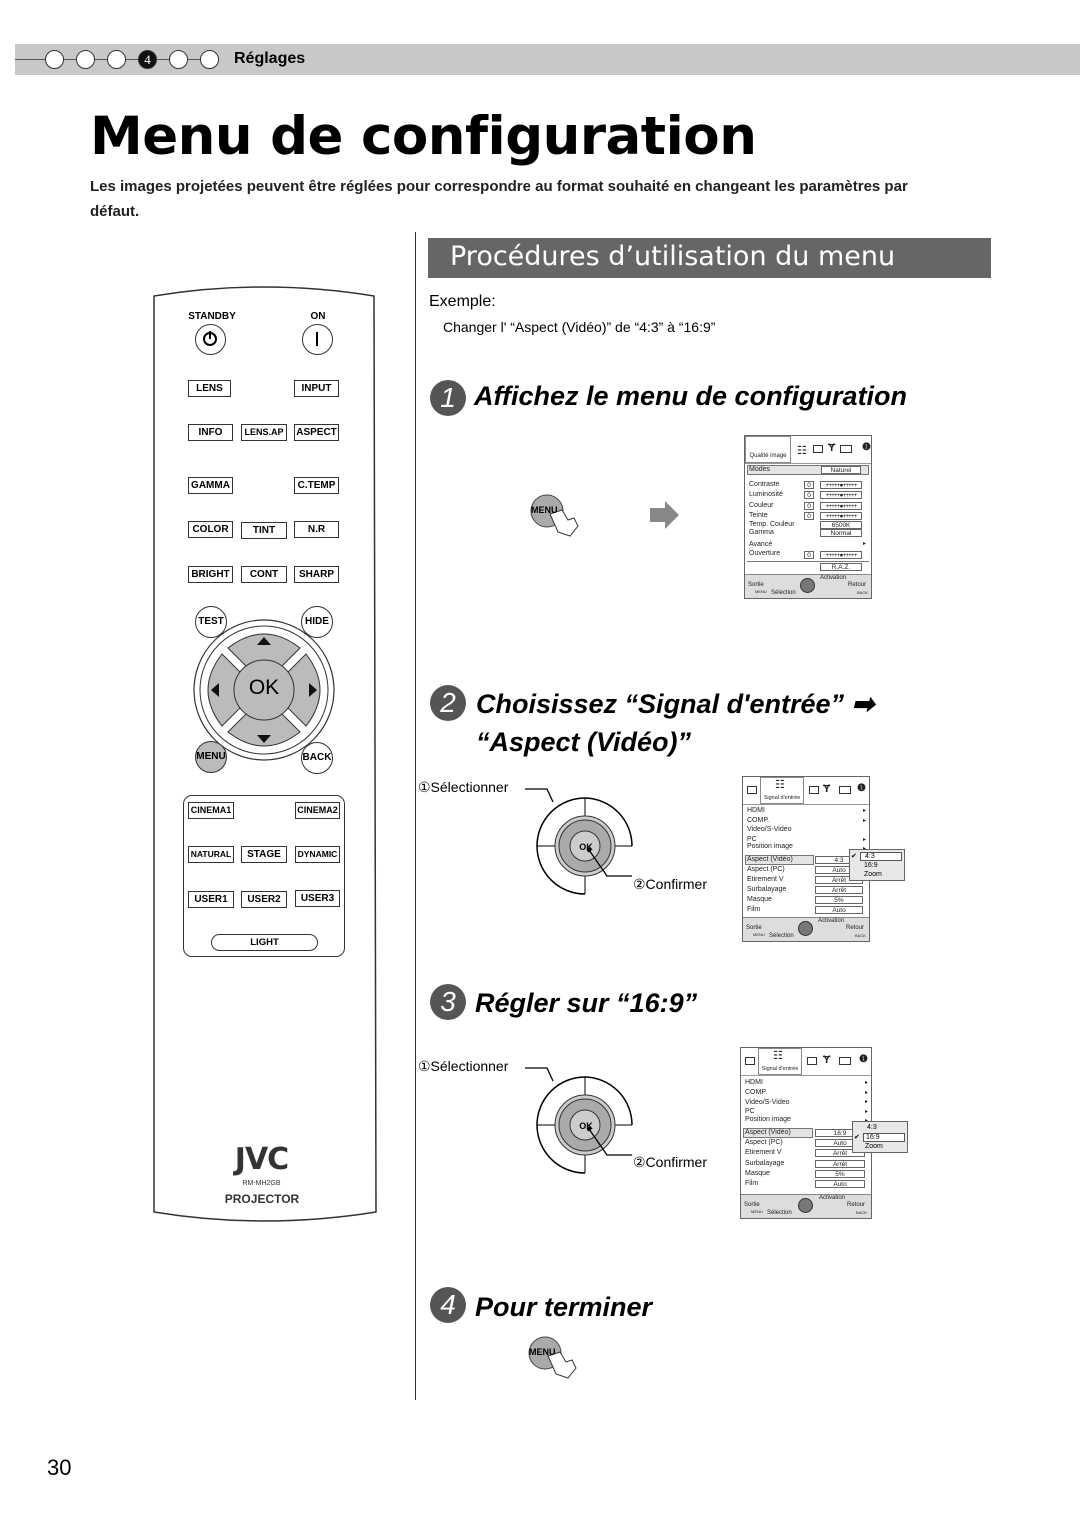  Describe the element at coordinates (764, 1142) in the screenshot. I see `osd-item-label: Aspect (PC)` at that location.